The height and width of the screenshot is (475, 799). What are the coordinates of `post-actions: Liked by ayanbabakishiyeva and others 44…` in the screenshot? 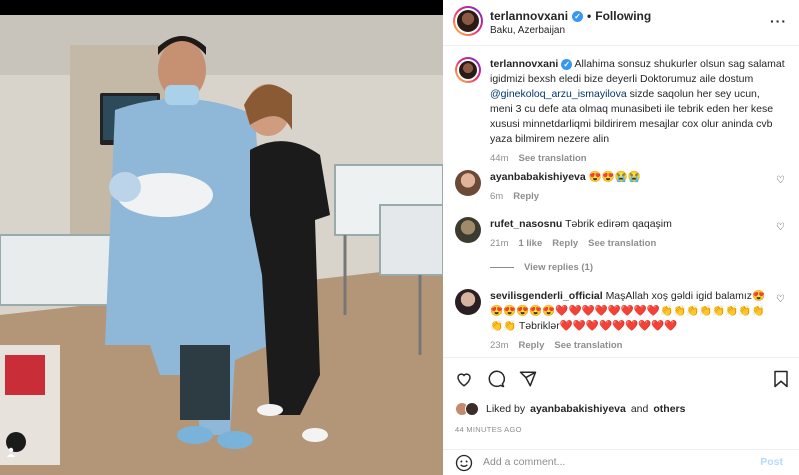 It's located at (621, 416).